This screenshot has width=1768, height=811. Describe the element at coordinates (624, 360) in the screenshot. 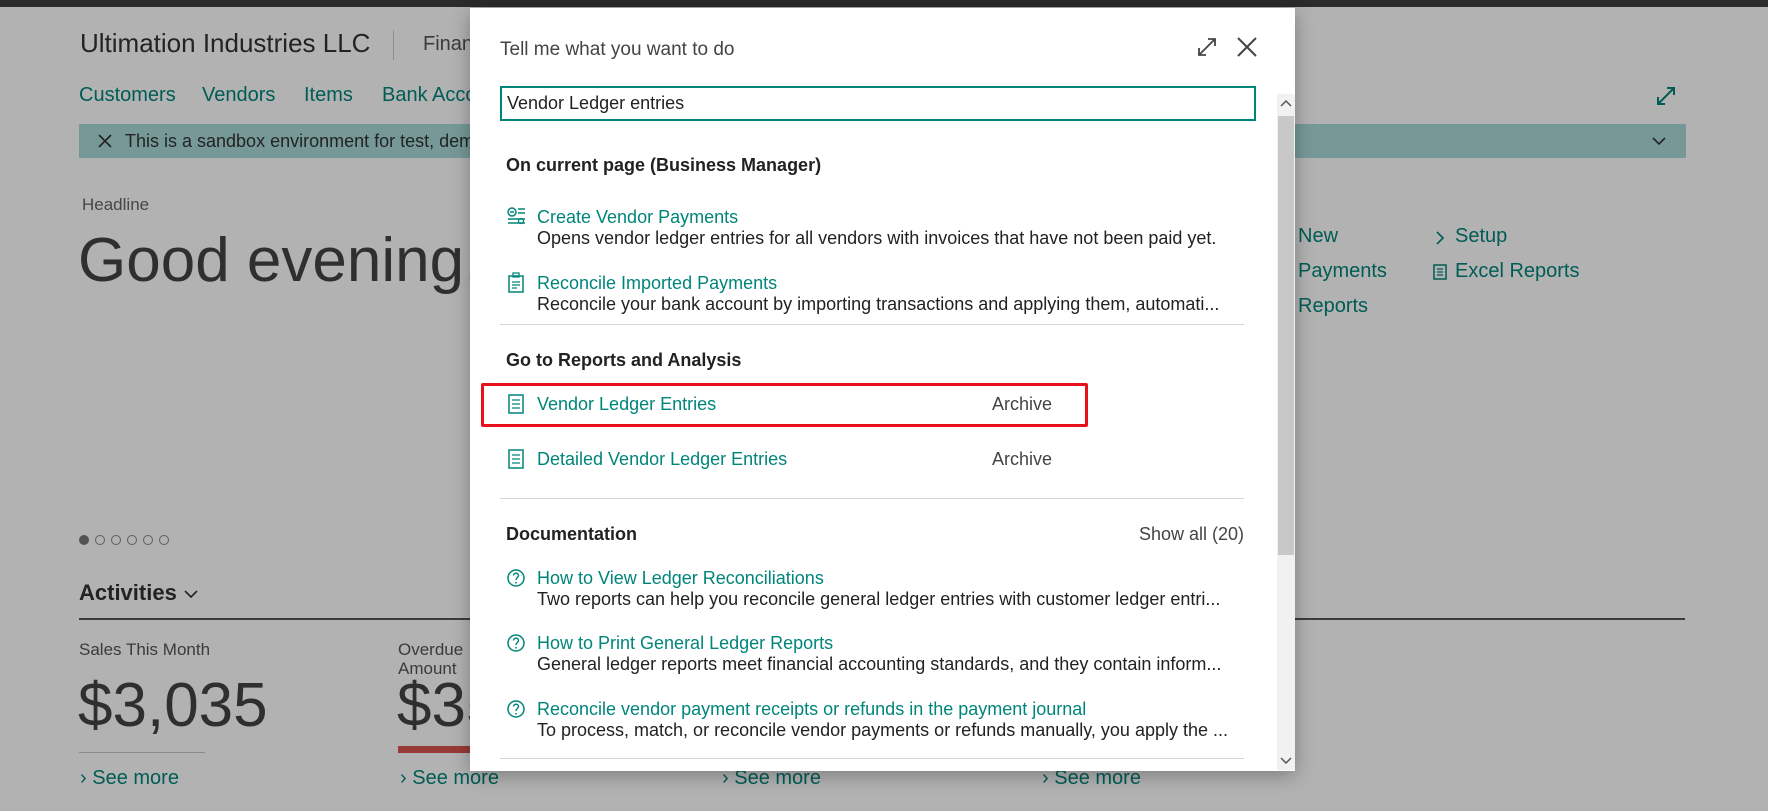

I see `section-header-reports: Go to Reports and Analysis` at that location.